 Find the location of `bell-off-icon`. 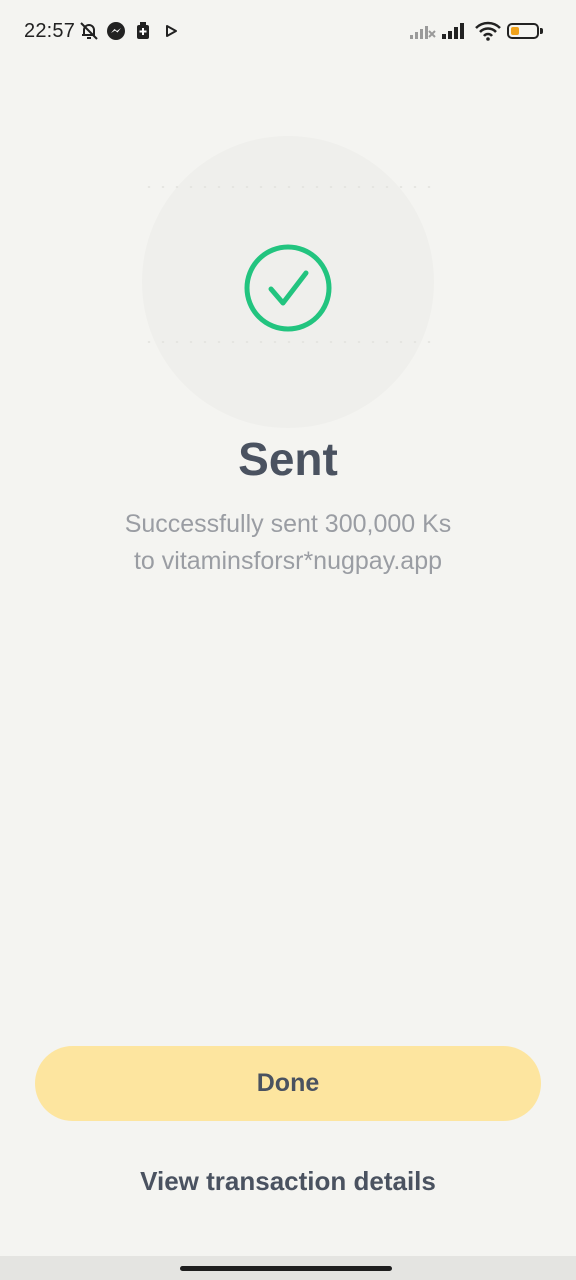

bell-off-icon is located at coordinates (89, 31).